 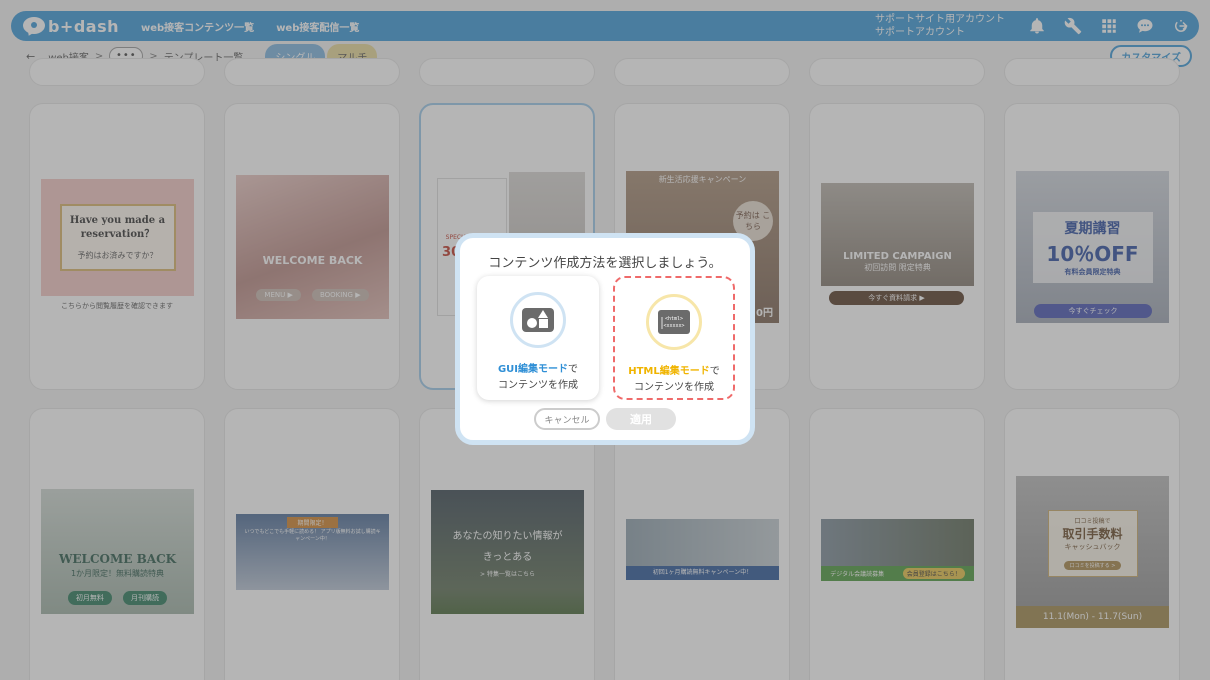 What do you see at coordinates (674, 380) in the screenshot?
I see `html-option-label: HTML編集モードで コンテンツを作成` at bounding box center [674, 380].